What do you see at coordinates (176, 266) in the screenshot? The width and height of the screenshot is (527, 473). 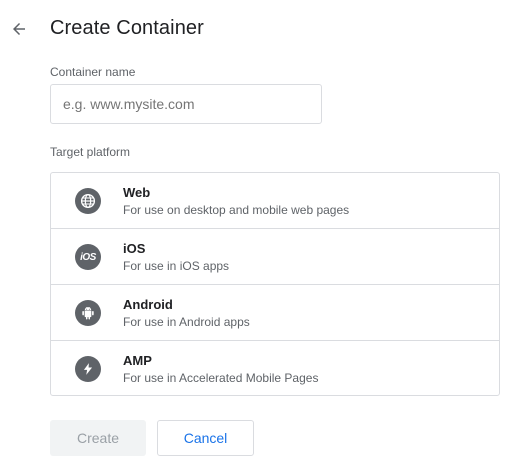 I see `platform-description: For use in iOS apps` at bounding box center [176, 266].